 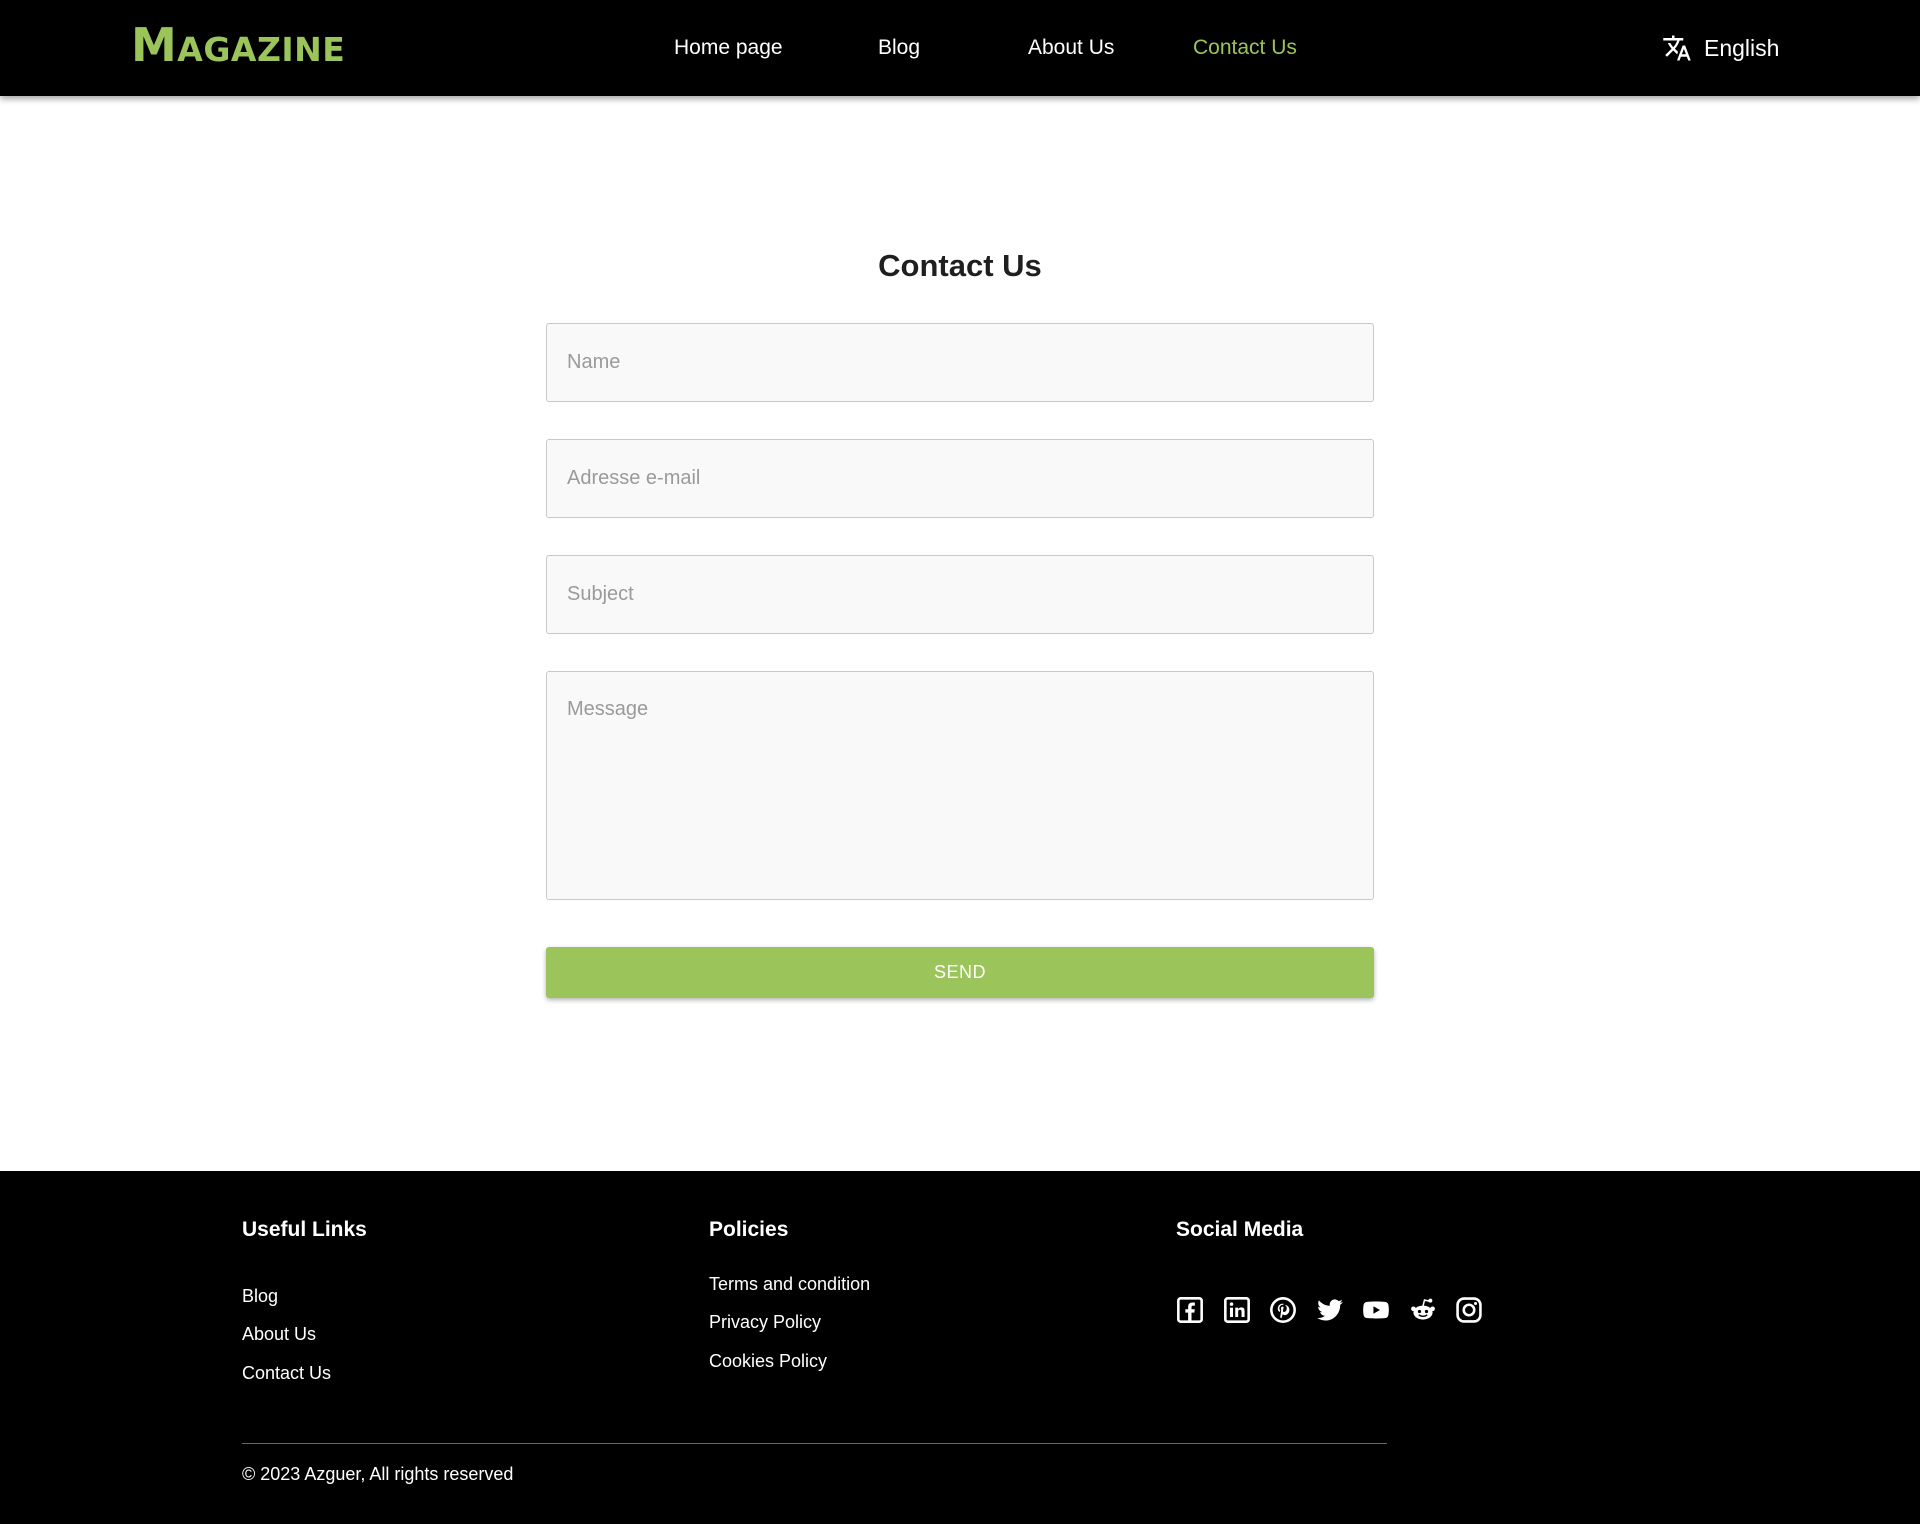 I want to click on linkedin-link, so click(x=1246, y=1310).